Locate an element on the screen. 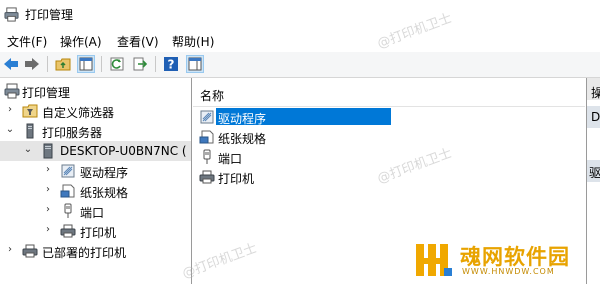  tree-item-print-servers: ⌄ 打印服务器 is located at coordinates (95, 131).